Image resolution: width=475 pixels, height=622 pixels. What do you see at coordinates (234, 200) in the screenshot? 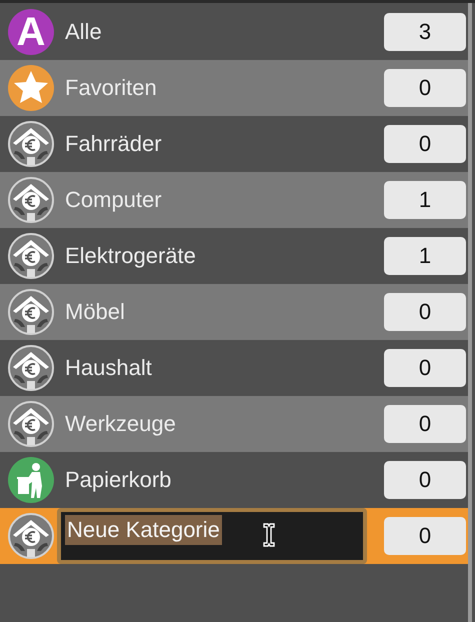
I see `category-row: Computer 1` at bounding box center [234, 200].